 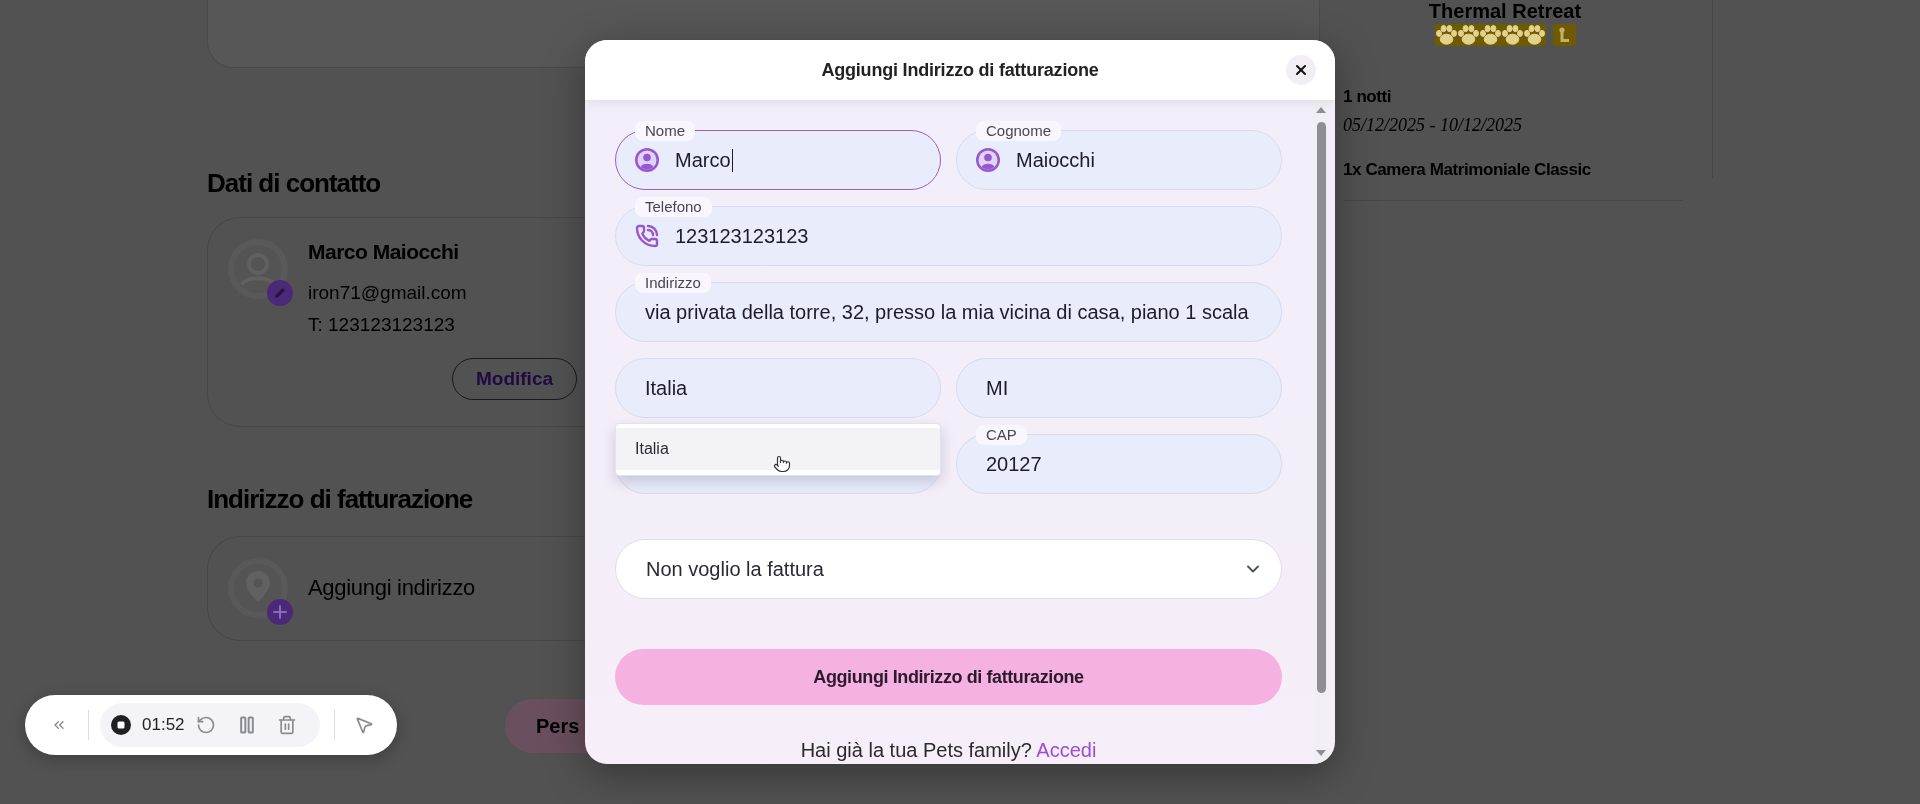 What do you see at coordinates (1019, 131) in the screenshot?
I see `field-label: Cognome` at bounding box center [1019, 131].